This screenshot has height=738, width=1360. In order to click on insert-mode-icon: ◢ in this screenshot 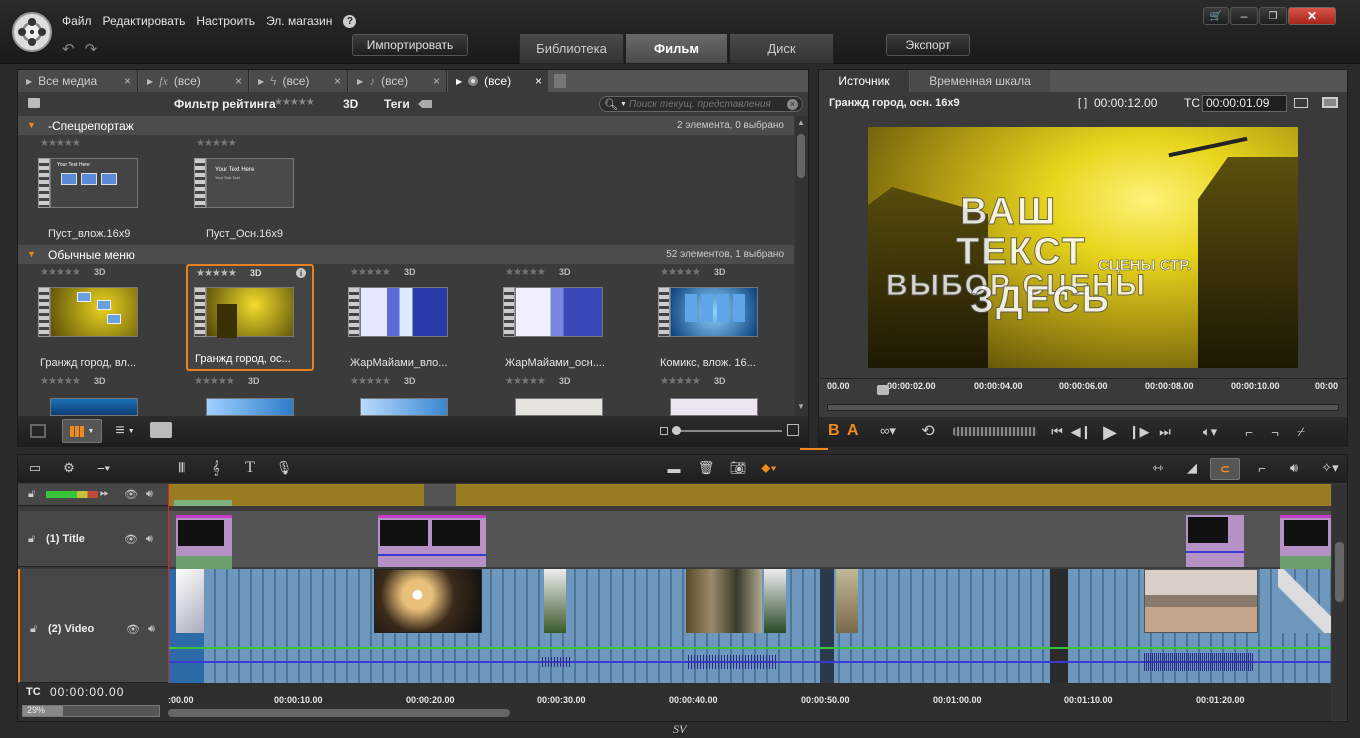, I will do `click(1192, 468)`.